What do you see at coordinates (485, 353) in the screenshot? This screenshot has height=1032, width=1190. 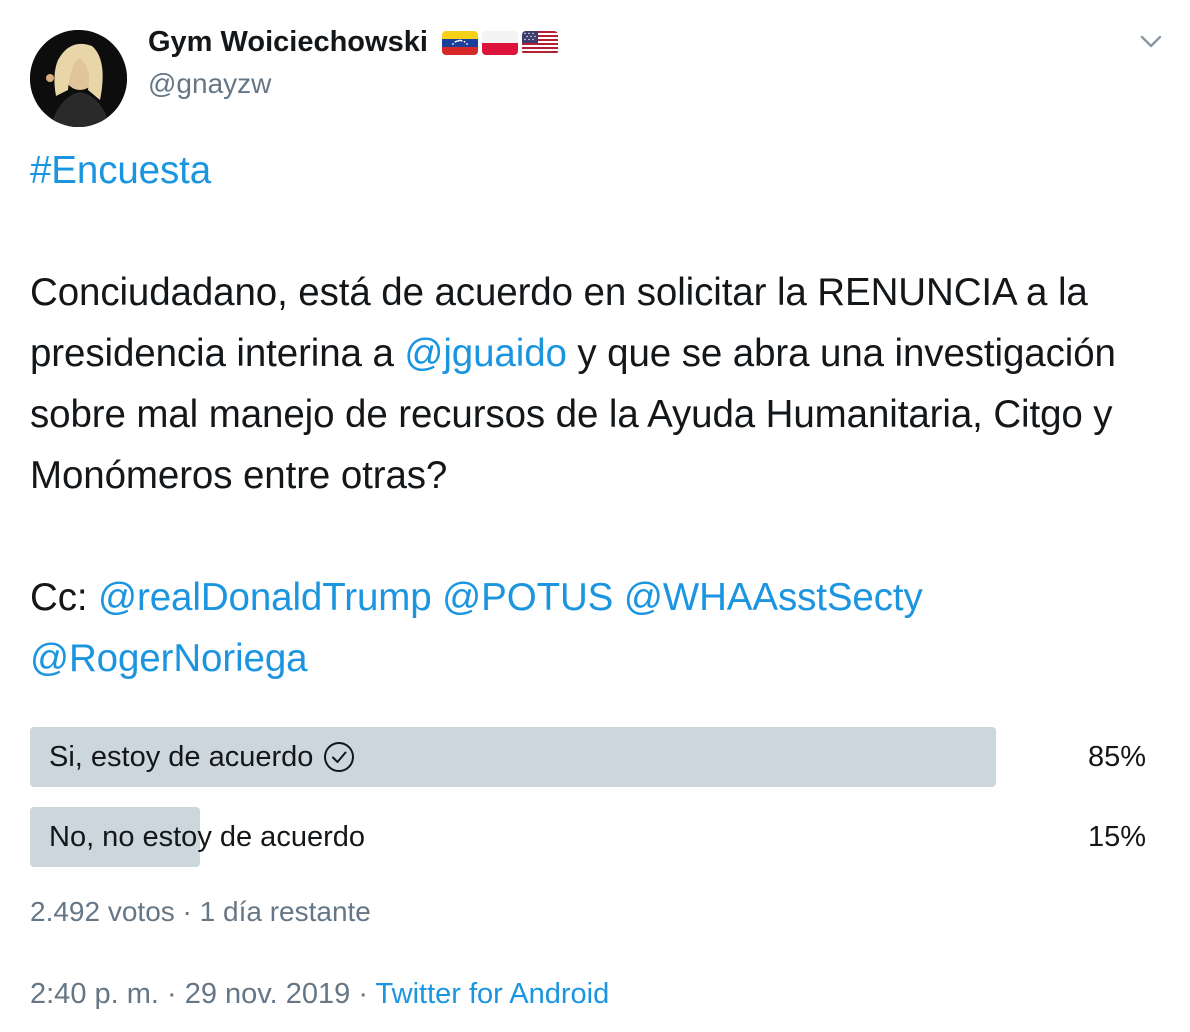 I see `mention-jguaido: @jguaido` at bounding box center [485, 353].